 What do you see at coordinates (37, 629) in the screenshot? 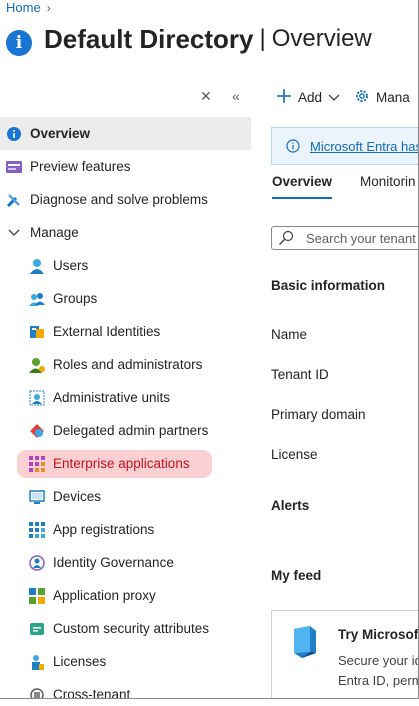
I see `custom-security-icon` at bounding box center [37, 629].